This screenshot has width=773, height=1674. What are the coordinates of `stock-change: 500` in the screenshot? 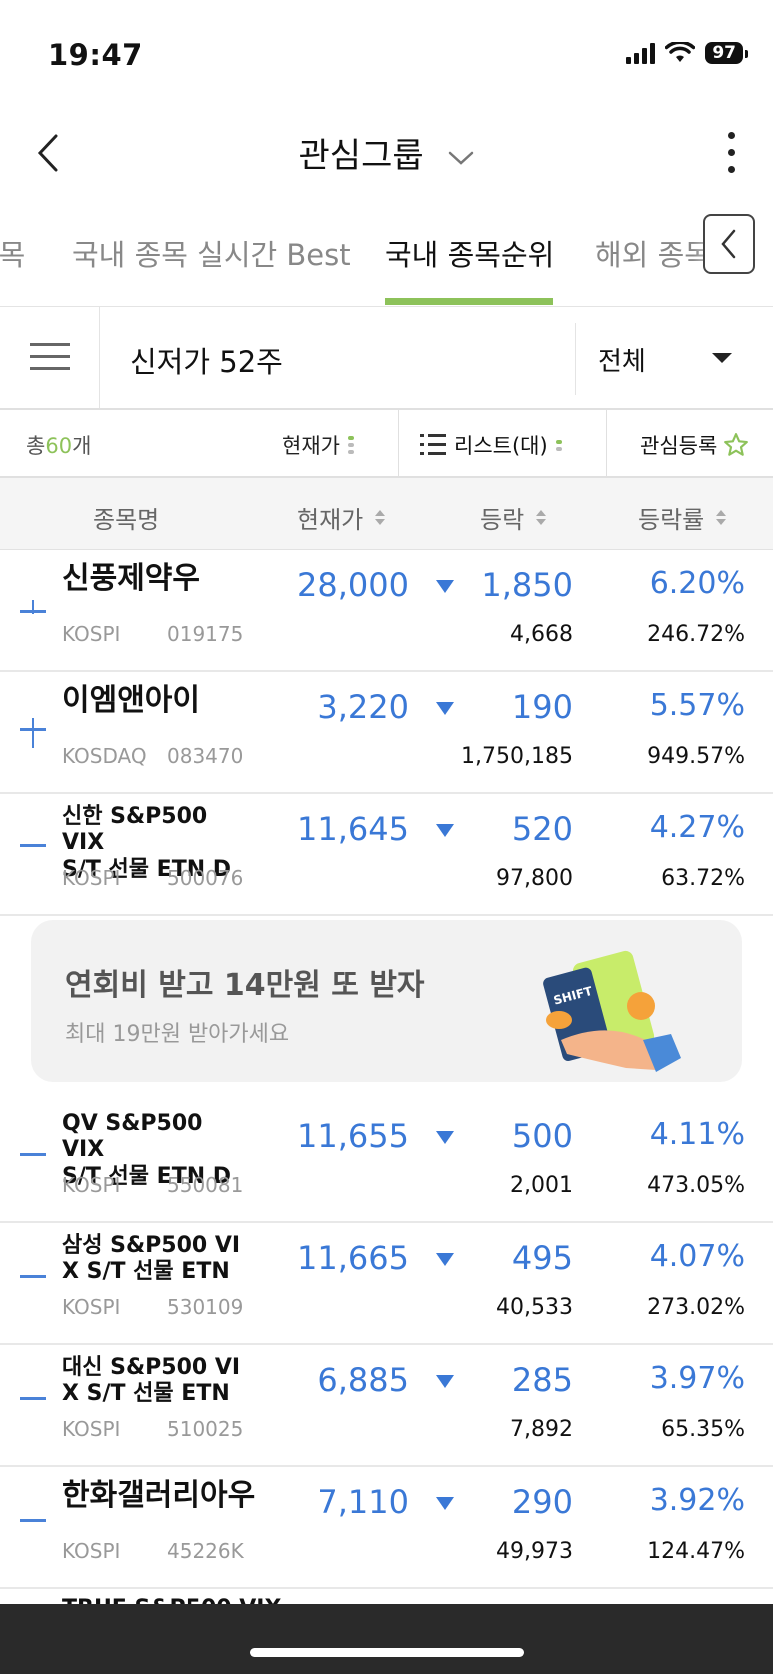 It's located at (542, 1136).